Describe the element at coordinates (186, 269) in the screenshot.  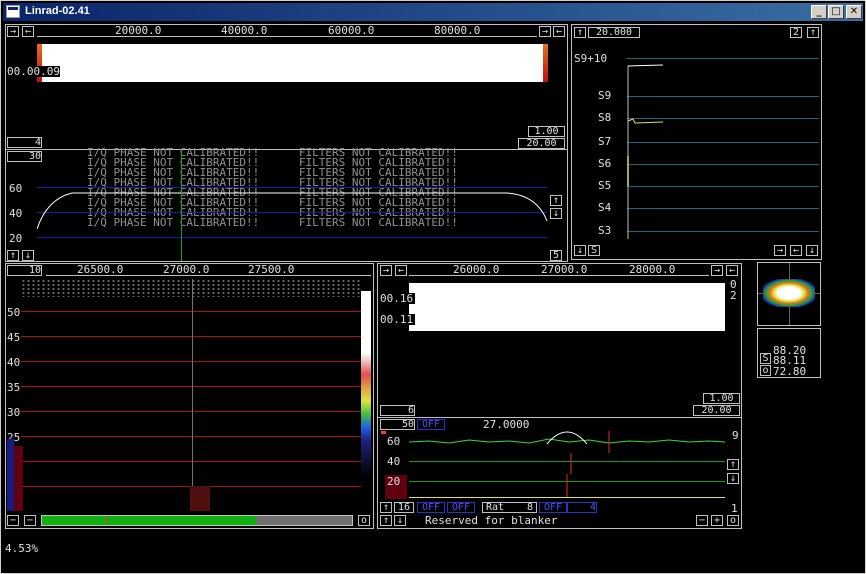
I see `waterfall-tick-2: 27000.0` at that location.